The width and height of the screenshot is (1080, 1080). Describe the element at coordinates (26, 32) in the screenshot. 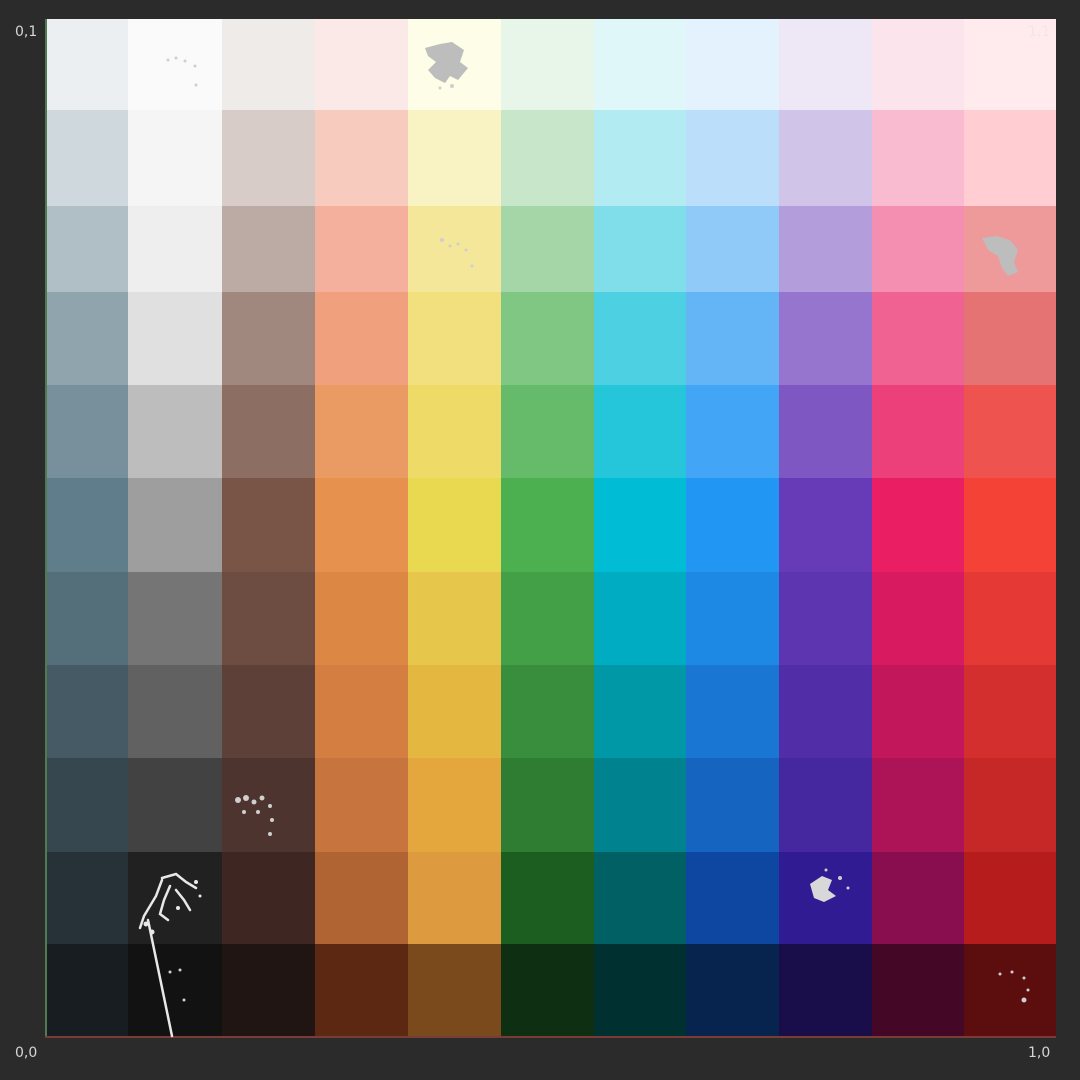

I see `corner-label-top-left: 0,1` at that location.